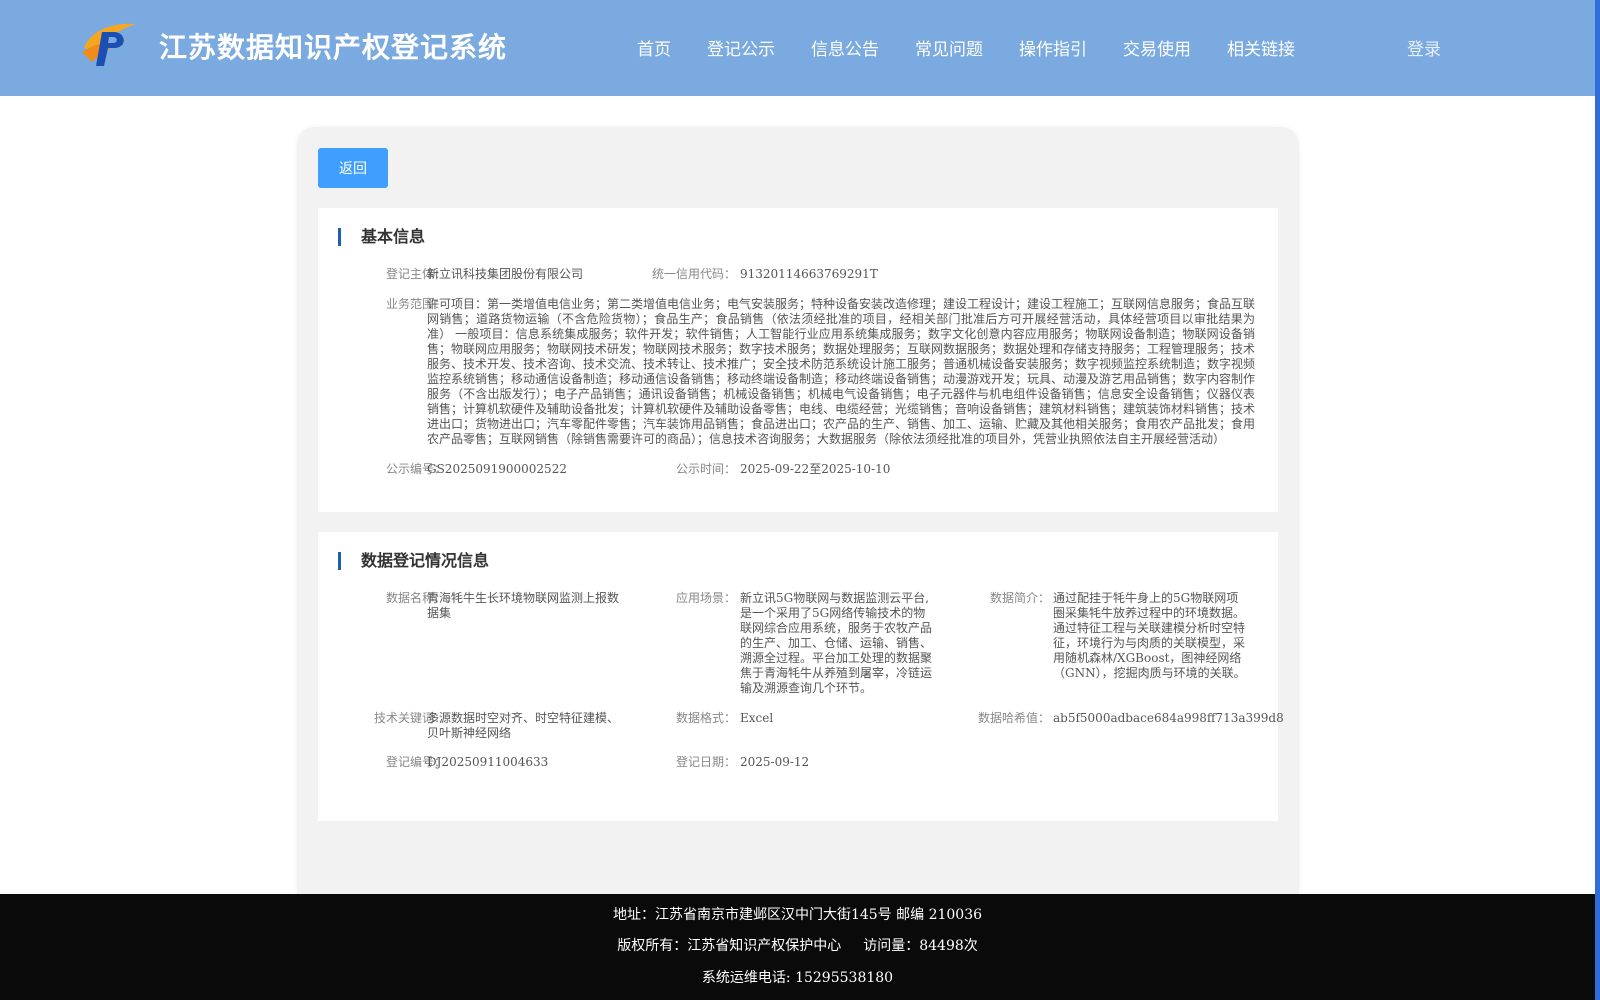 The image size is (1600, 1000). I want to click on nav-home: 首页, so click(654, 47).